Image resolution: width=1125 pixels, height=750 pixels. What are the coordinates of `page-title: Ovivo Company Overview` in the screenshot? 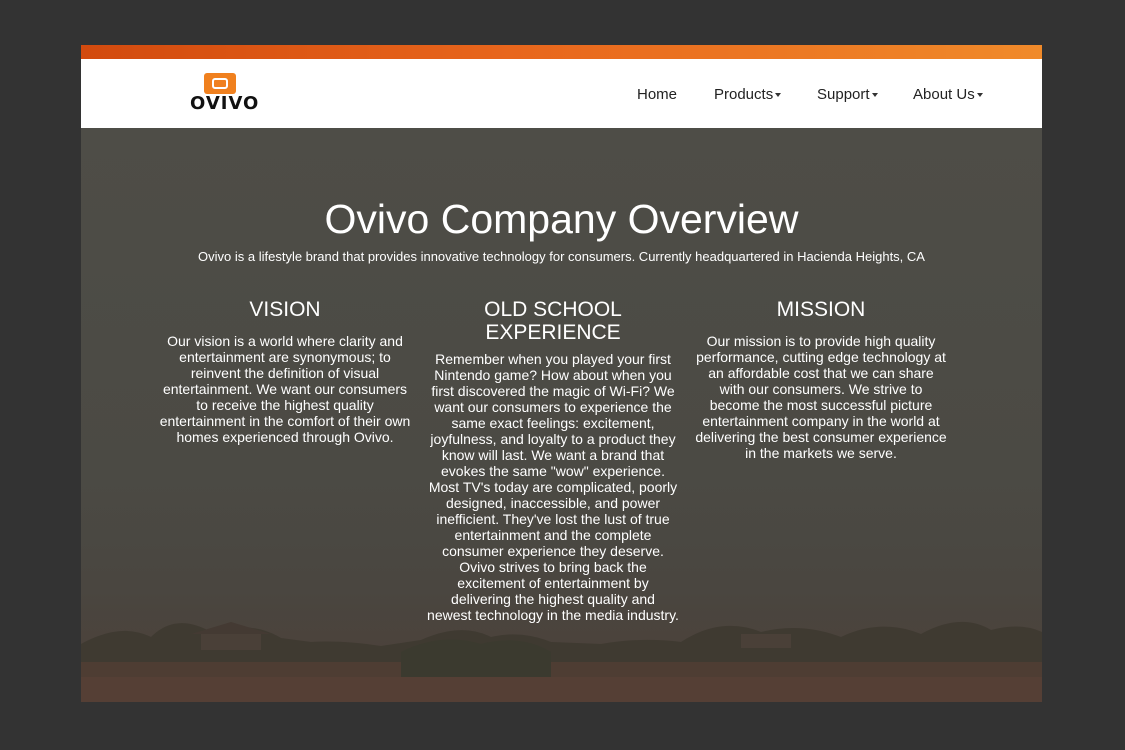 It's located at (561, 219).